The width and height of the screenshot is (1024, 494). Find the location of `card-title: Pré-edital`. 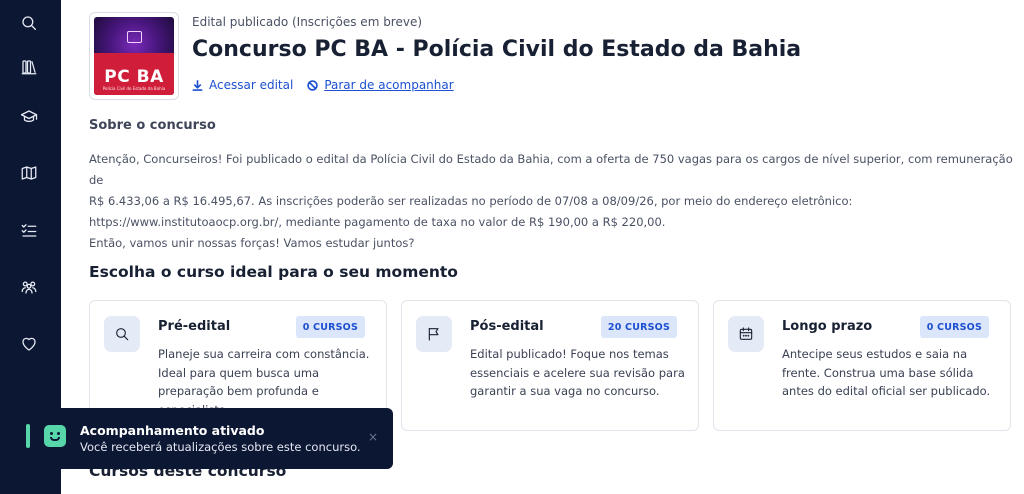

card-title: Pré-edital is located at coordinates (194, 326).